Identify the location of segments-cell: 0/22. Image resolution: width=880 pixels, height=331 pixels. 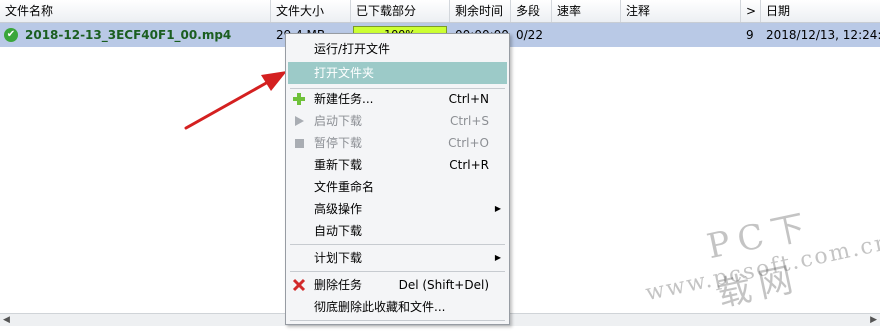
(529, 35).